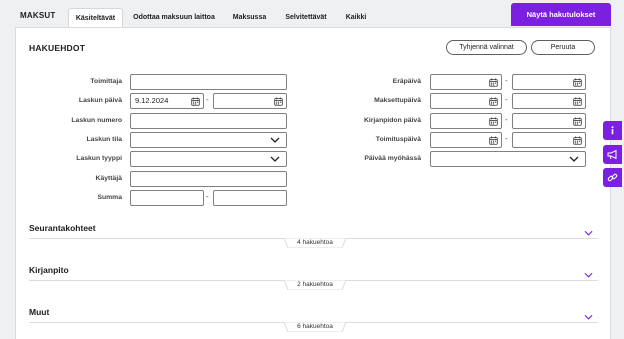 The width and height of the screenshot is (624, 339). I want to click on section-title-kirjanpito: Kirjanpito, so click(49, 270).